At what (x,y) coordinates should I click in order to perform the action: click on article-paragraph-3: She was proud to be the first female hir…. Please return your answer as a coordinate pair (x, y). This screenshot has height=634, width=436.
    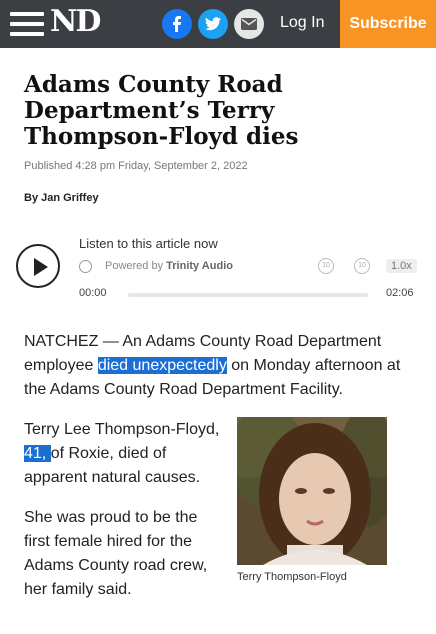
    Looking at the image, I should click on (116, 553).